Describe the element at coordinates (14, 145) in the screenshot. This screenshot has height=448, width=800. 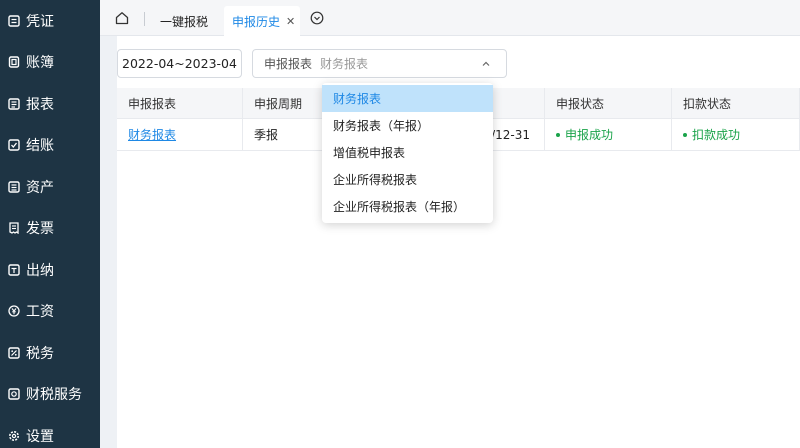
I see `checkout-icon` at that location.